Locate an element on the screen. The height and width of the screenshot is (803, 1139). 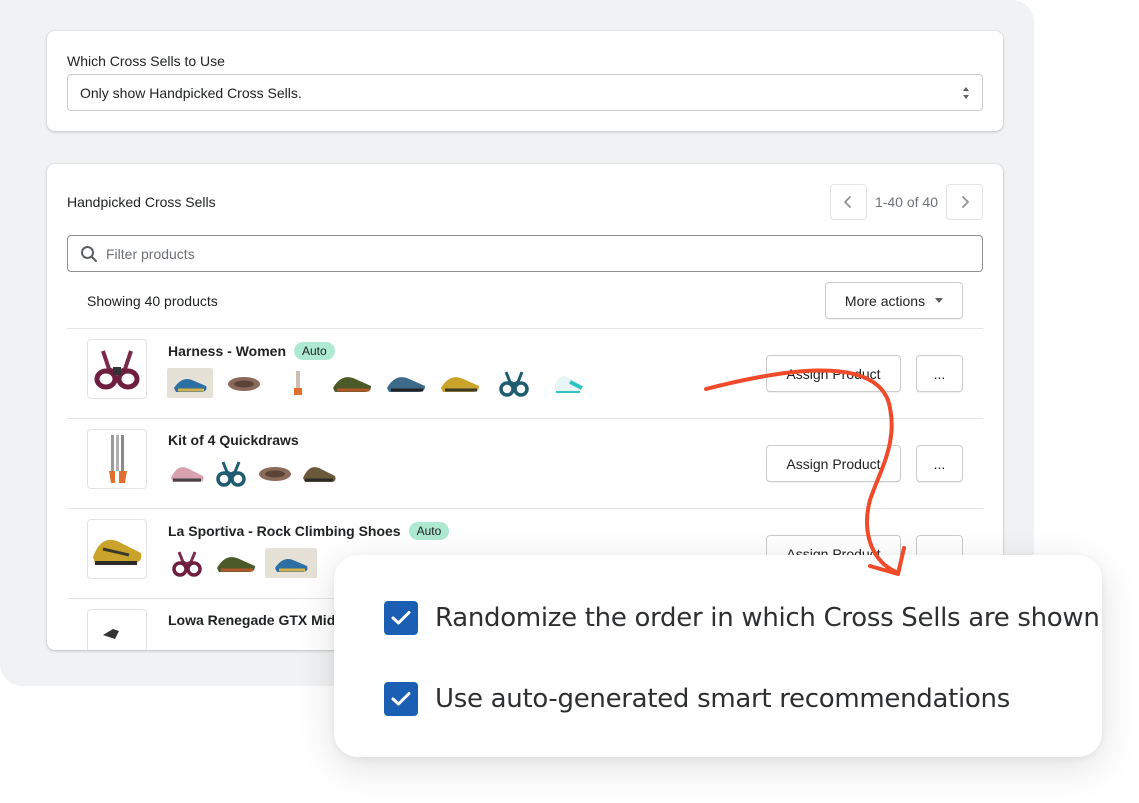
product-name-text: Lowa Renegade GTX Mid is located at coordinates (252, 620).